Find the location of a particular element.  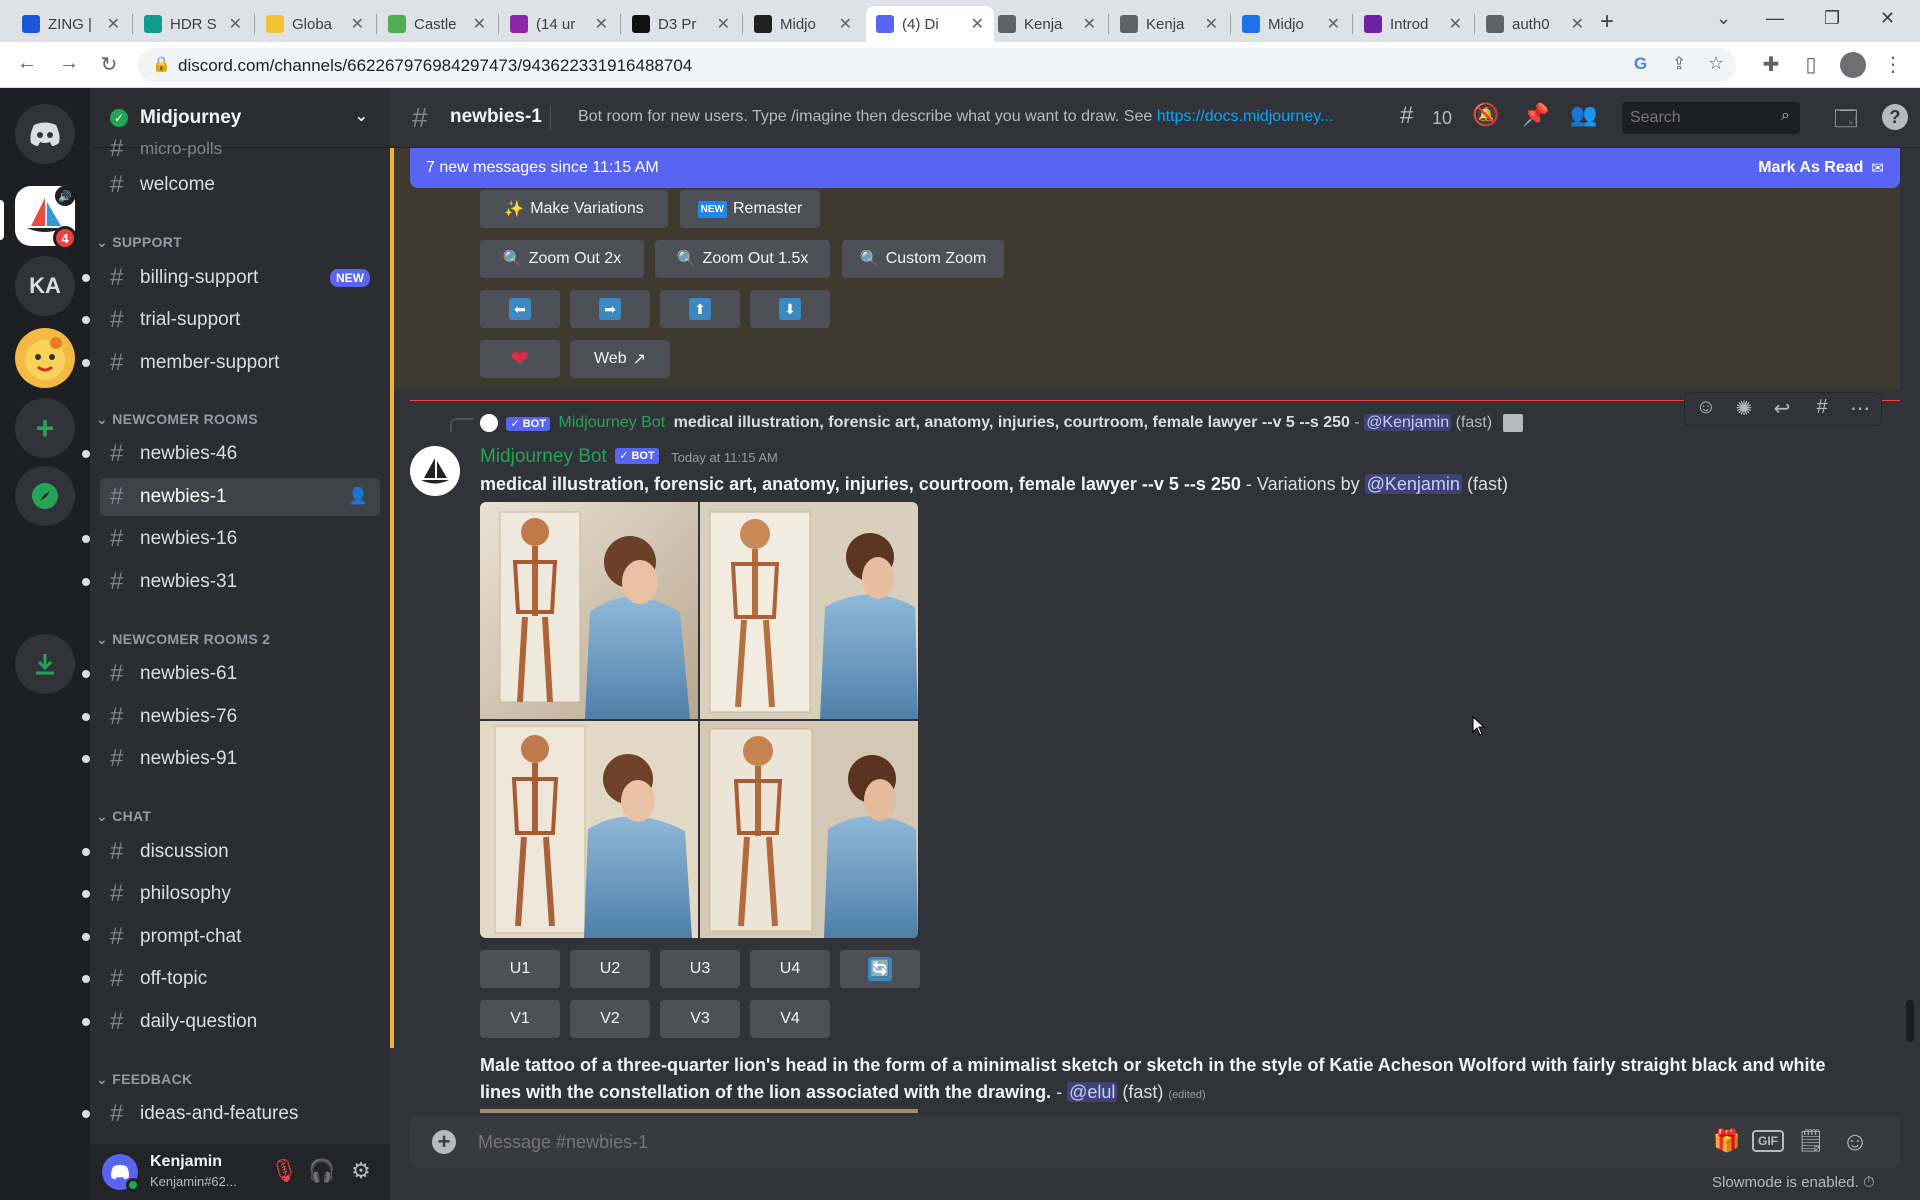

pan-left-button: ⬅ is located at coordinates (520, 309).